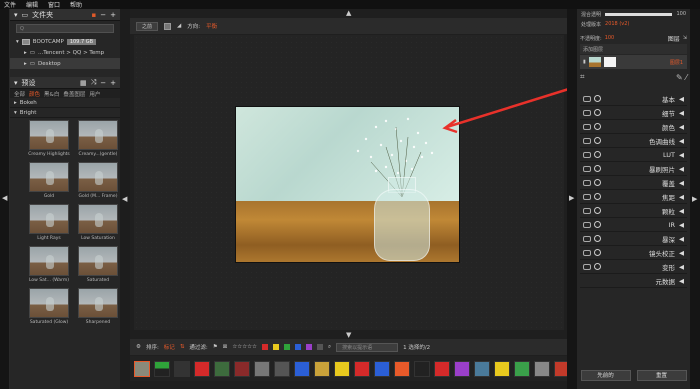 The image size is (700, 389). I want to click on adj-metadata: 元数据 ◀, so click(633, 281).